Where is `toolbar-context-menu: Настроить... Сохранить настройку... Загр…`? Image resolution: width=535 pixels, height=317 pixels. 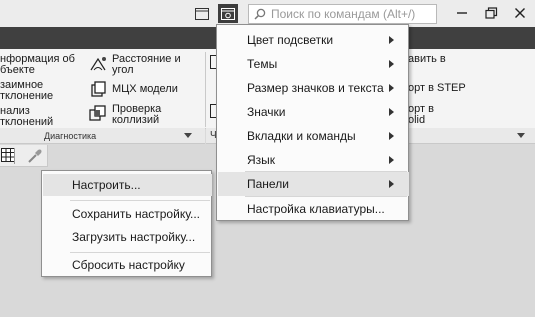
toolbar-context-menu: Настроить... Сохранить настройку... Загр… is located at coordinates (126, 223).